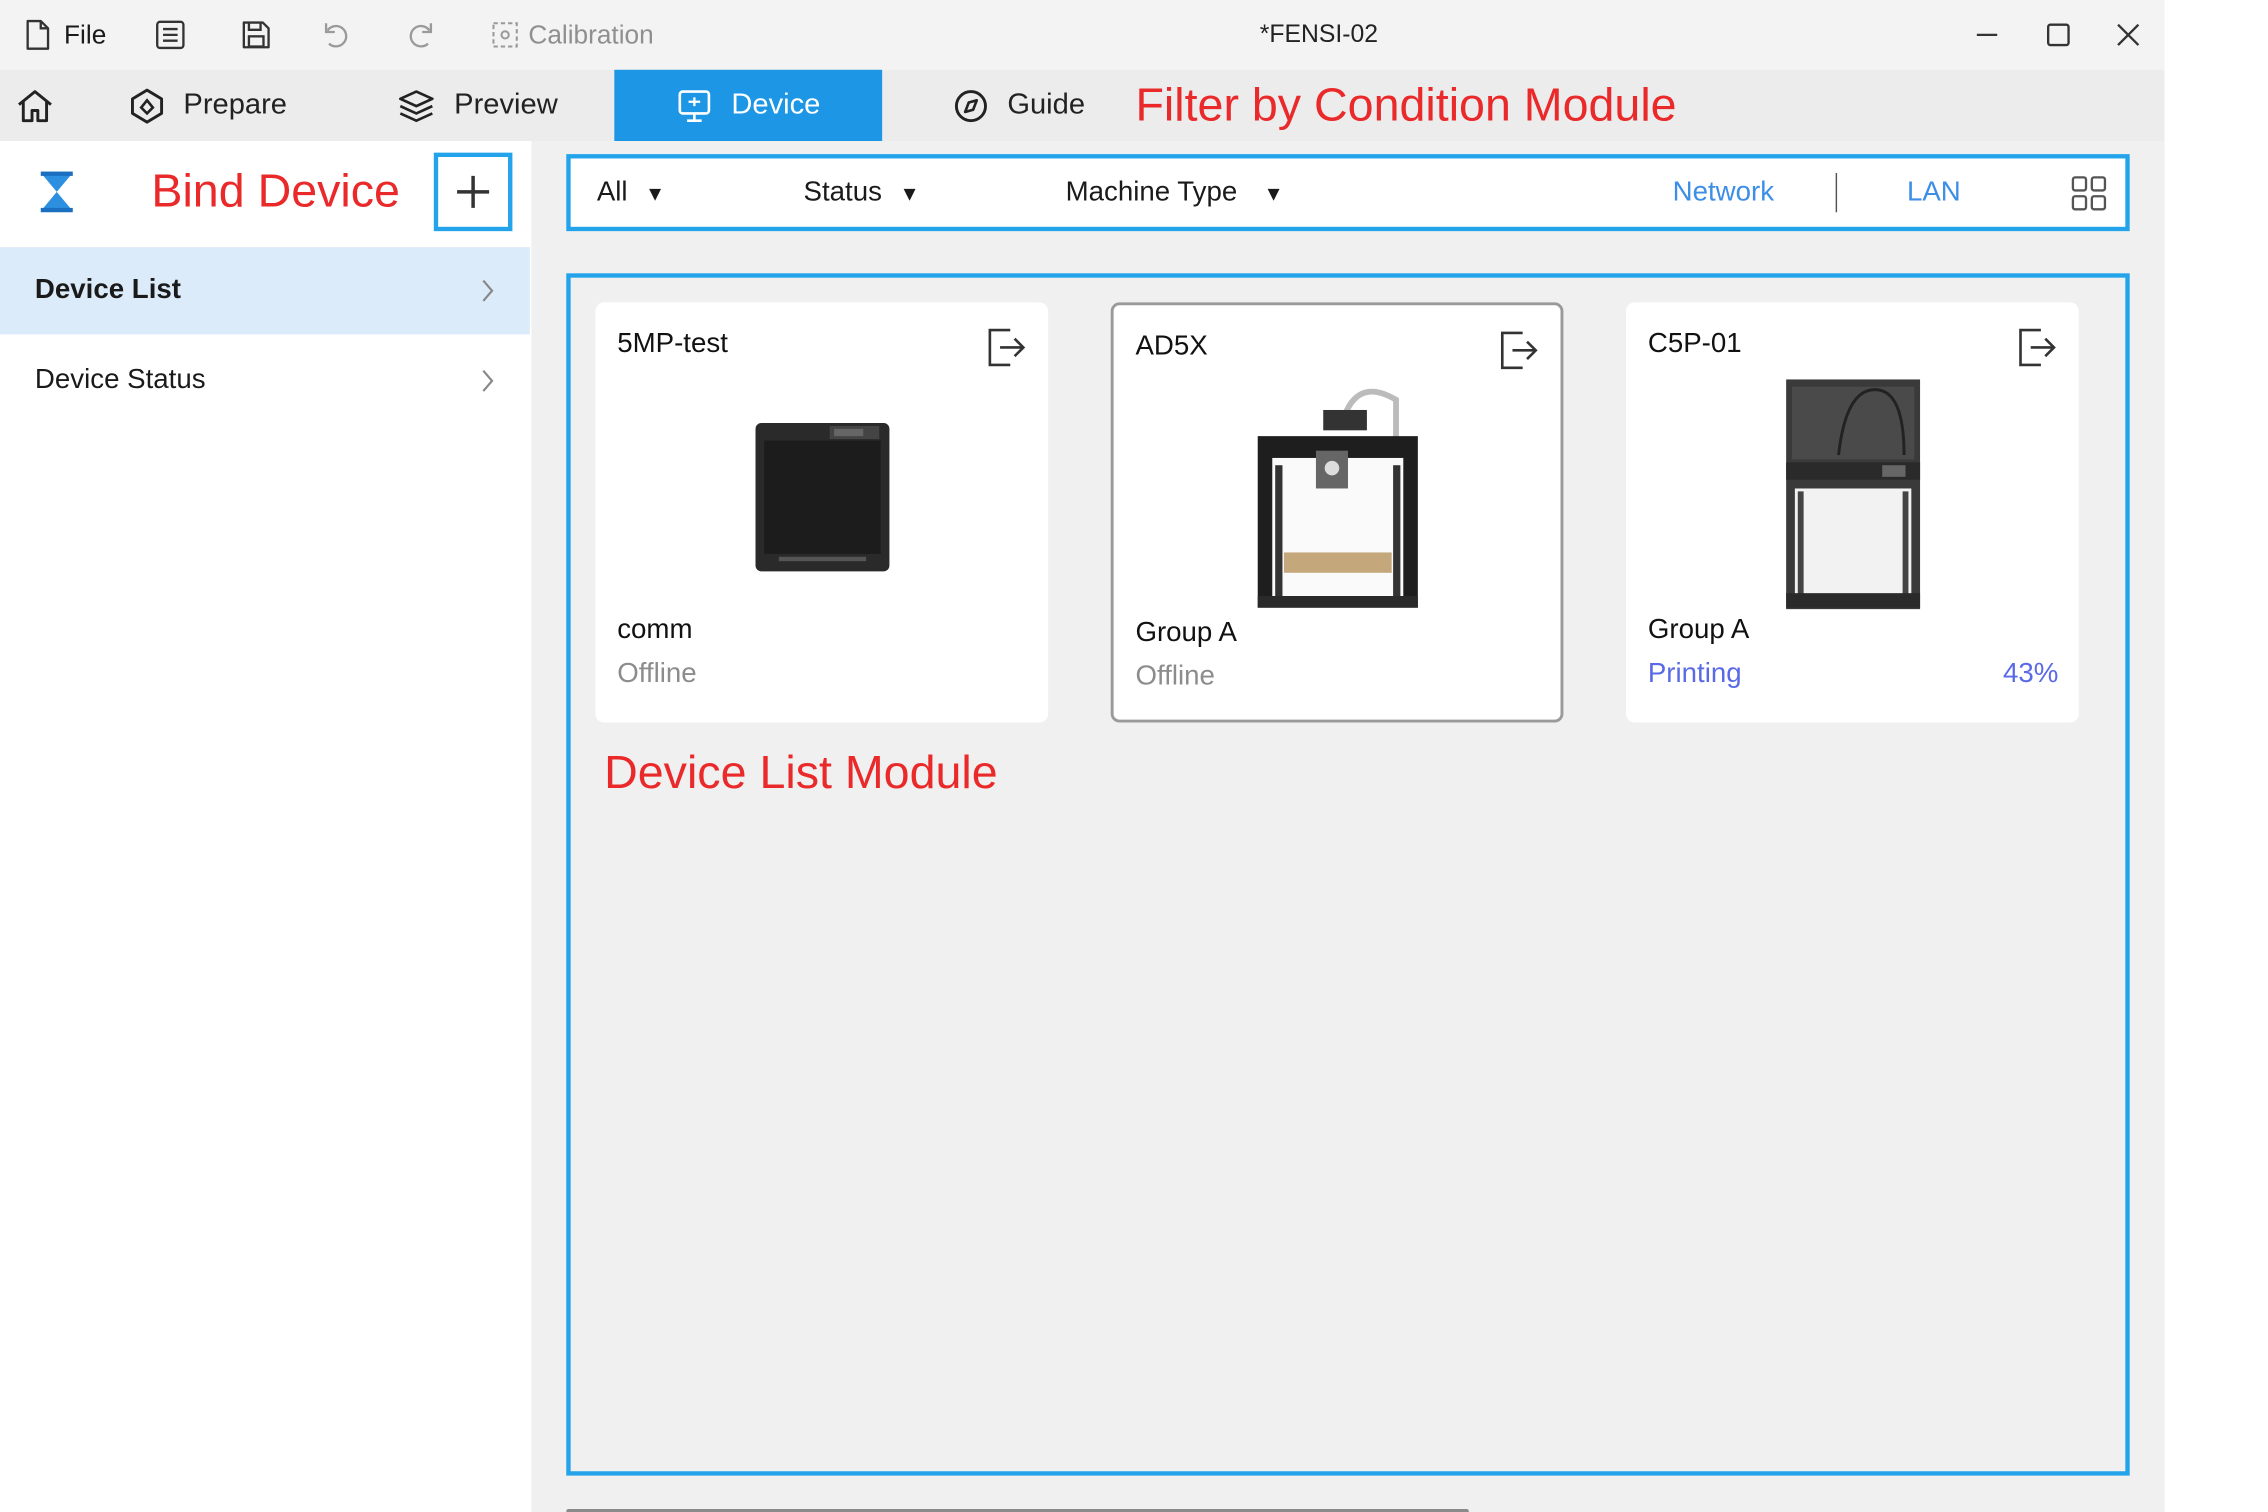  I want to click on tab-guide: Guide, so click(1018, 105).